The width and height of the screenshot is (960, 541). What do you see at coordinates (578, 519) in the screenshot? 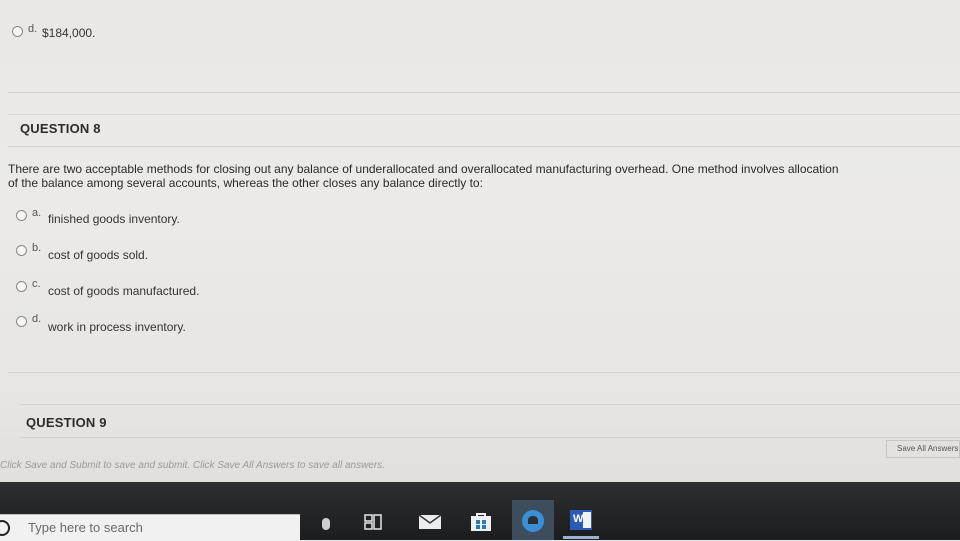
I see `word-icon-letter: W` at bounding box center [578, 519].